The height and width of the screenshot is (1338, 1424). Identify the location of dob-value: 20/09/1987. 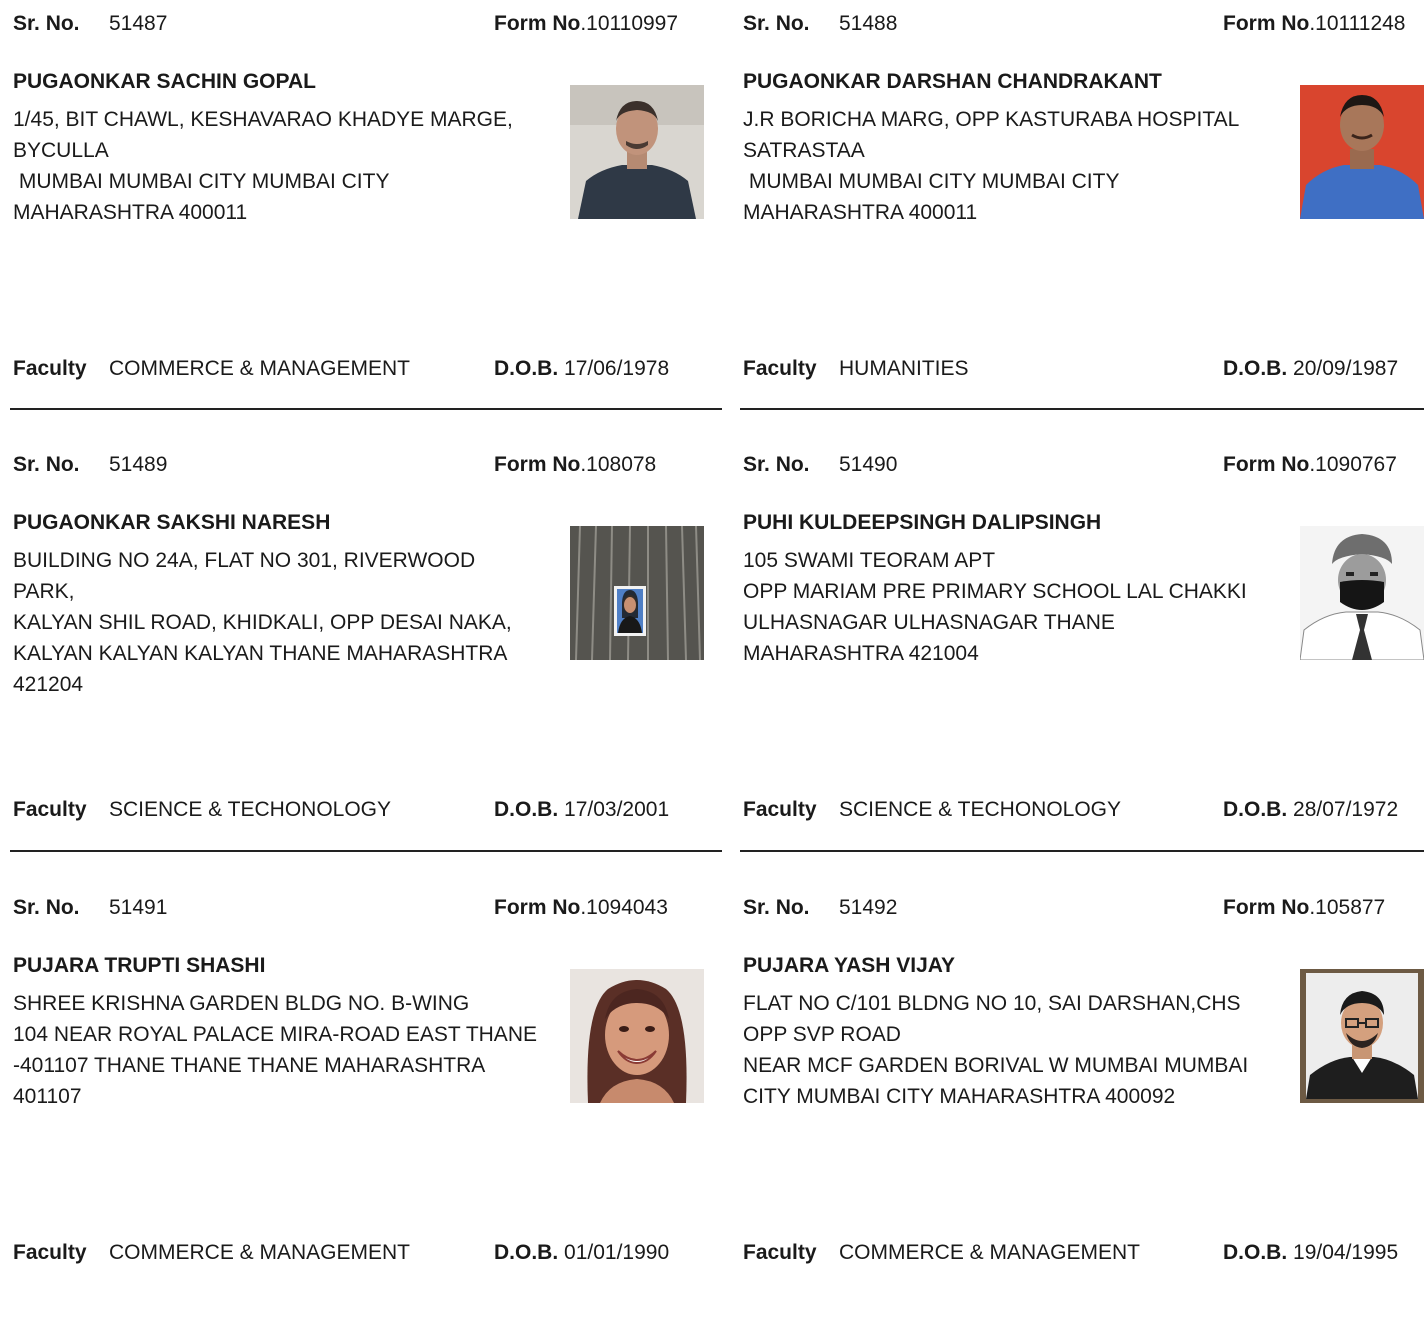
(1346, 368).